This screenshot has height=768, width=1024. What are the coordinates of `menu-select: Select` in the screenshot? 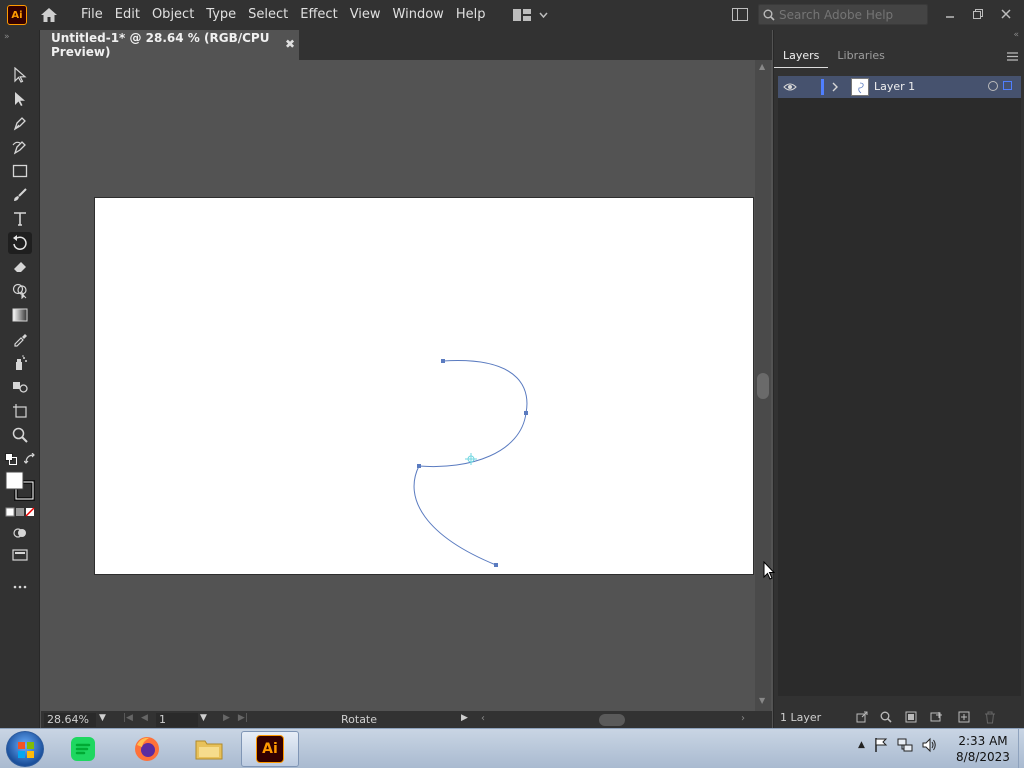 It's located at (268, 15).